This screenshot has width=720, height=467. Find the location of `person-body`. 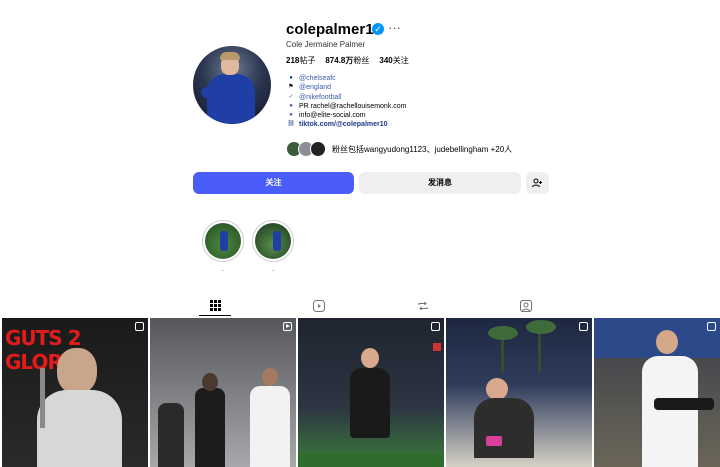

person-body is located at coordinates (504, 428).